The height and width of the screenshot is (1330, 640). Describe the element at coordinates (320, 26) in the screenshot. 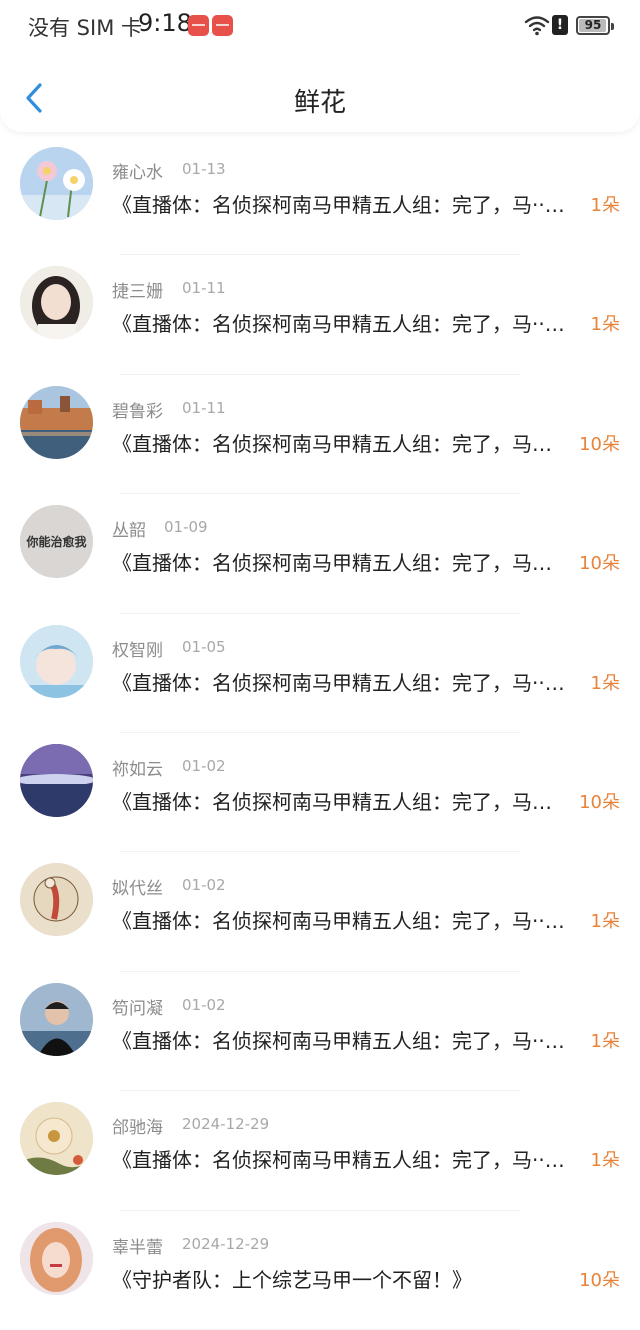

I see `status-bar: 没有 SIM 卡 9:18 ! 95` at that location.